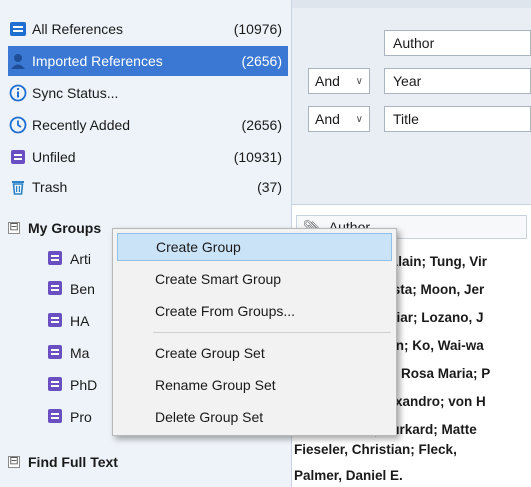  Describe the element at coordinates (148, 29) in the screenshot. I see `library-item-all-references: All References (10976)` at that location.